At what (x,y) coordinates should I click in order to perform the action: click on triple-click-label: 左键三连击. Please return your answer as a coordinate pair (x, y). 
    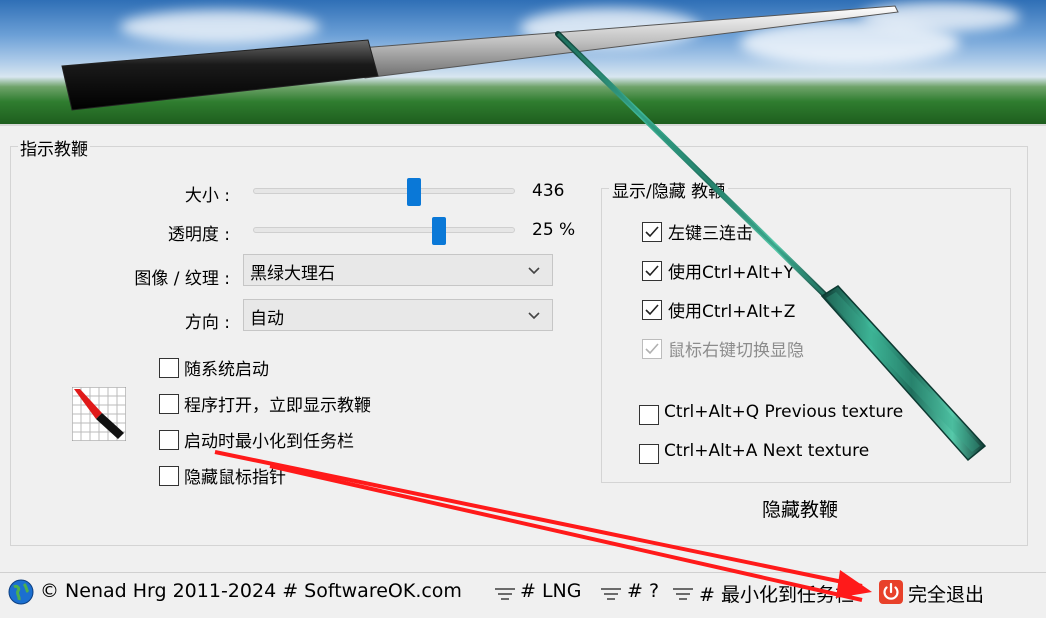
    Looking at the image, I should click on (710, 231).